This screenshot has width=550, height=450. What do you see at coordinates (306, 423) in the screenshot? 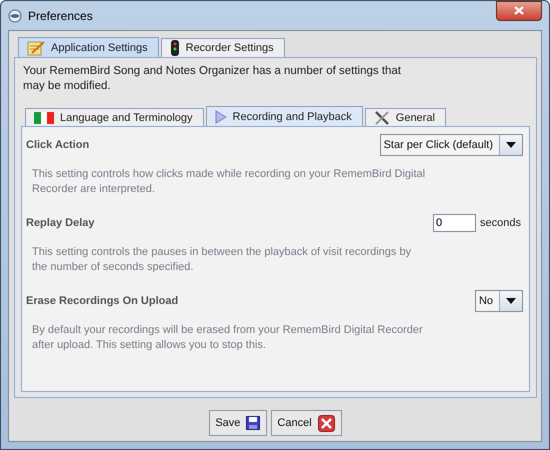
I see `dialog-button: Cancel` at bounding box center [306, 423].